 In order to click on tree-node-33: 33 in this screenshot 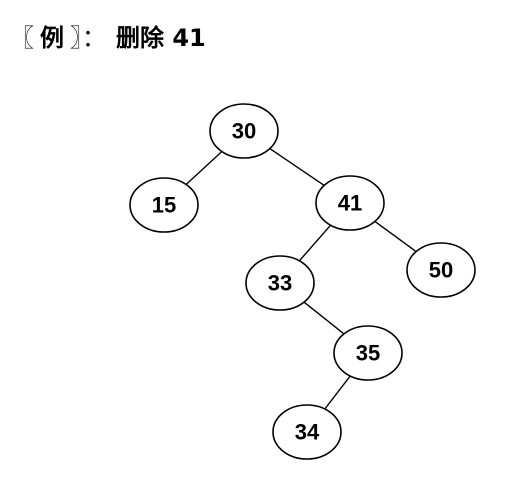, I will do `click(280, 283)`.